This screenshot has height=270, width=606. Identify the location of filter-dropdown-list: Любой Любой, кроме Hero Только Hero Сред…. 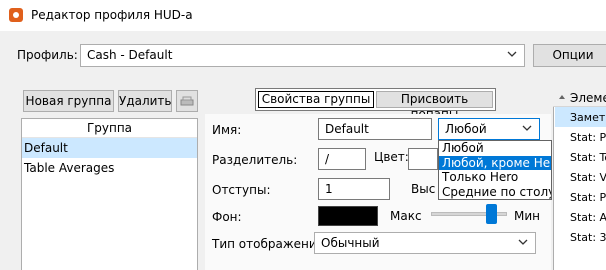
(495, 170).